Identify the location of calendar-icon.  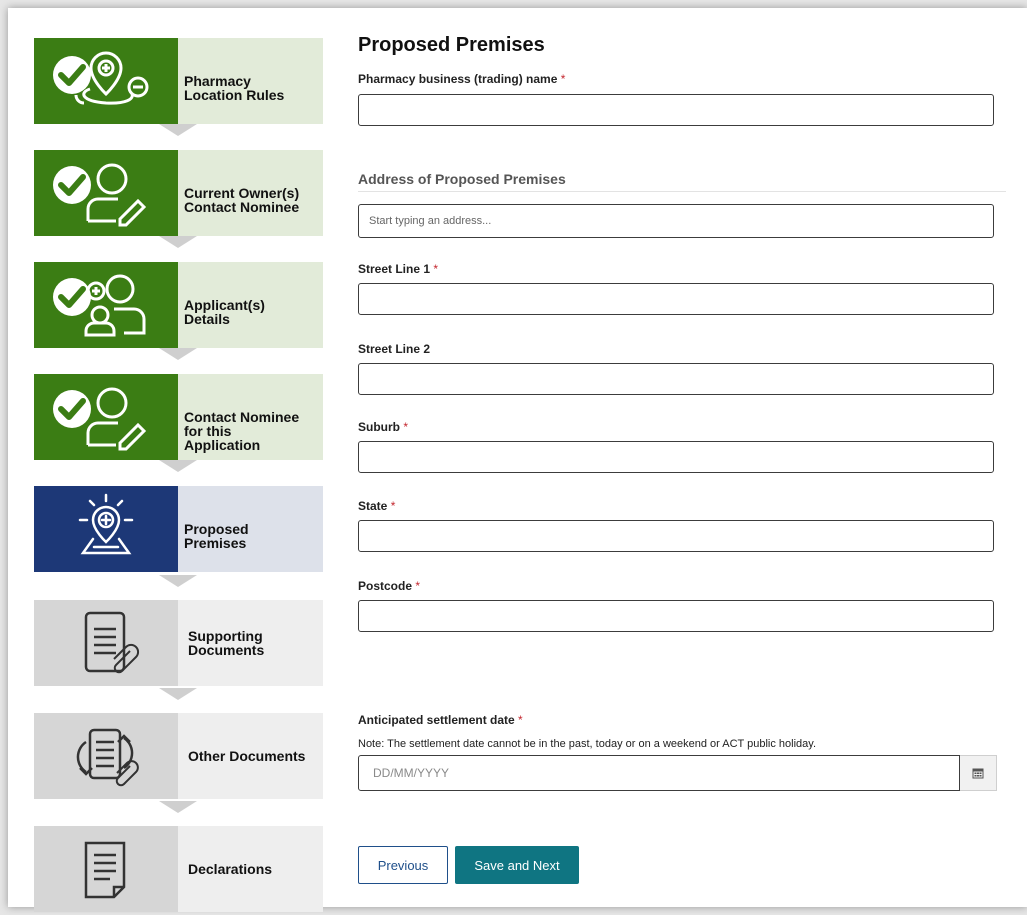
(978, 773).